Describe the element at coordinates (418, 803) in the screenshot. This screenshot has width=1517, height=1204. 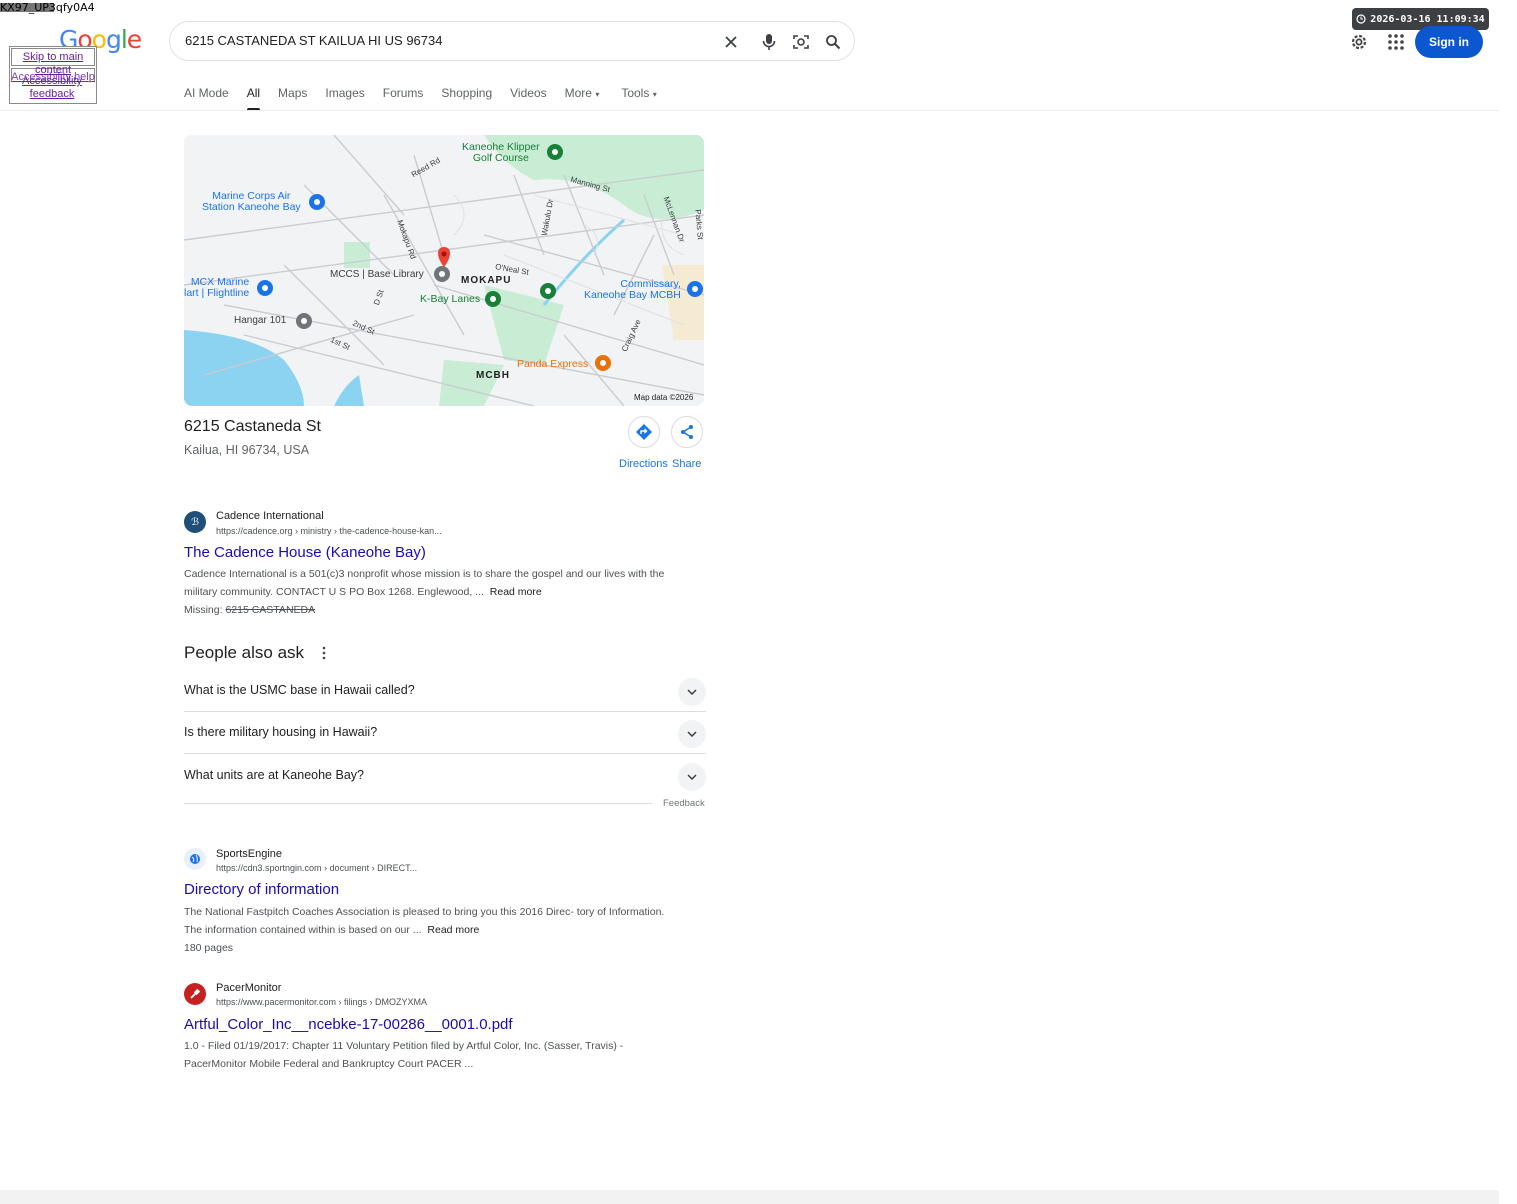
I see `feedback-divider` at that location.